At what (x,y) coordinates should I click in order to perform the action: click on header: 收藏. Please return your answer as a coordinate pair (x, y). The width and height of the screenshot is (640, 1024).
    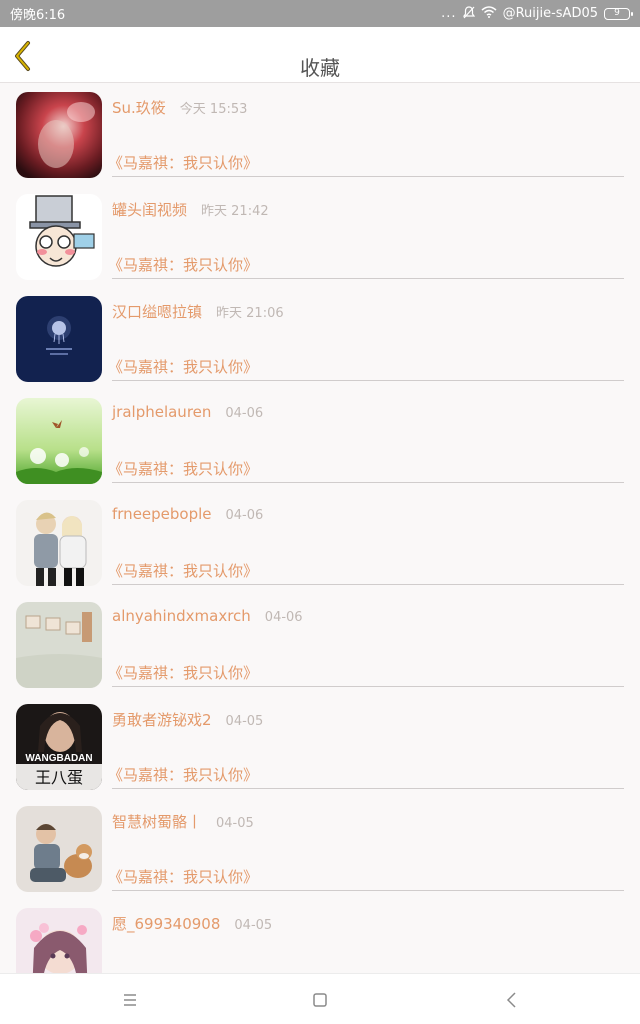
    Looking at the image, I should click on (320, 55).